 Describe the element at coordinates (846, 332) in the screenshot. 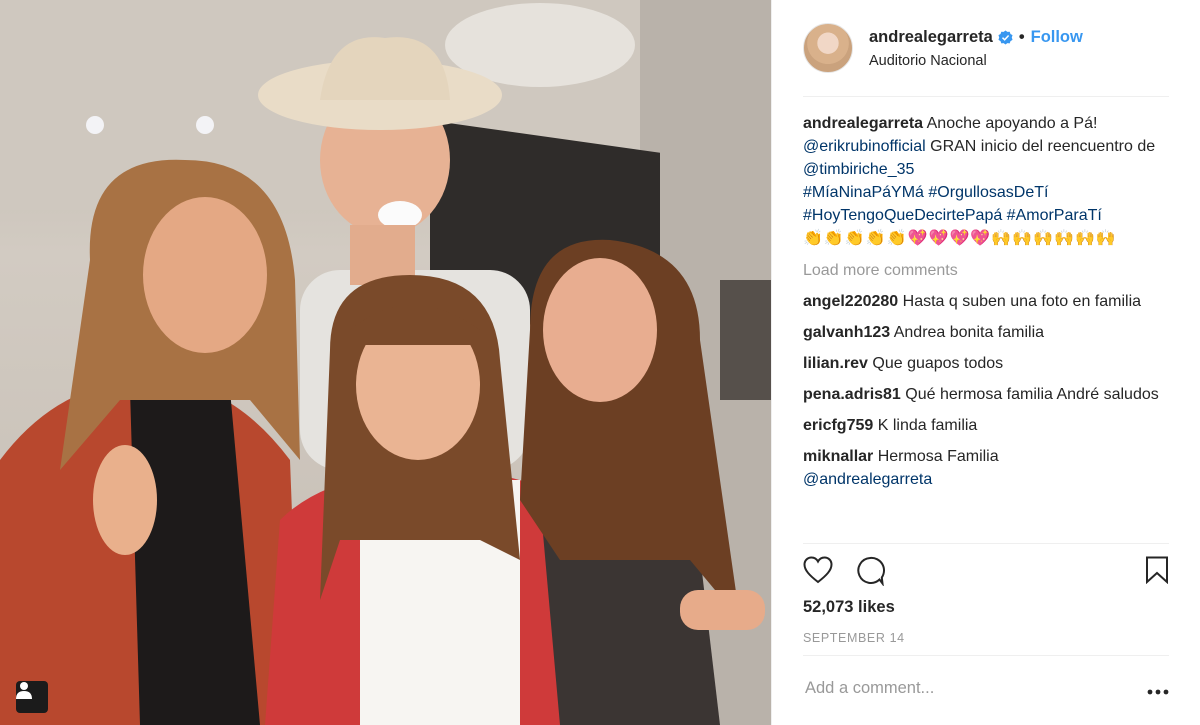

I see `comment-username: galvanh123` at that location.